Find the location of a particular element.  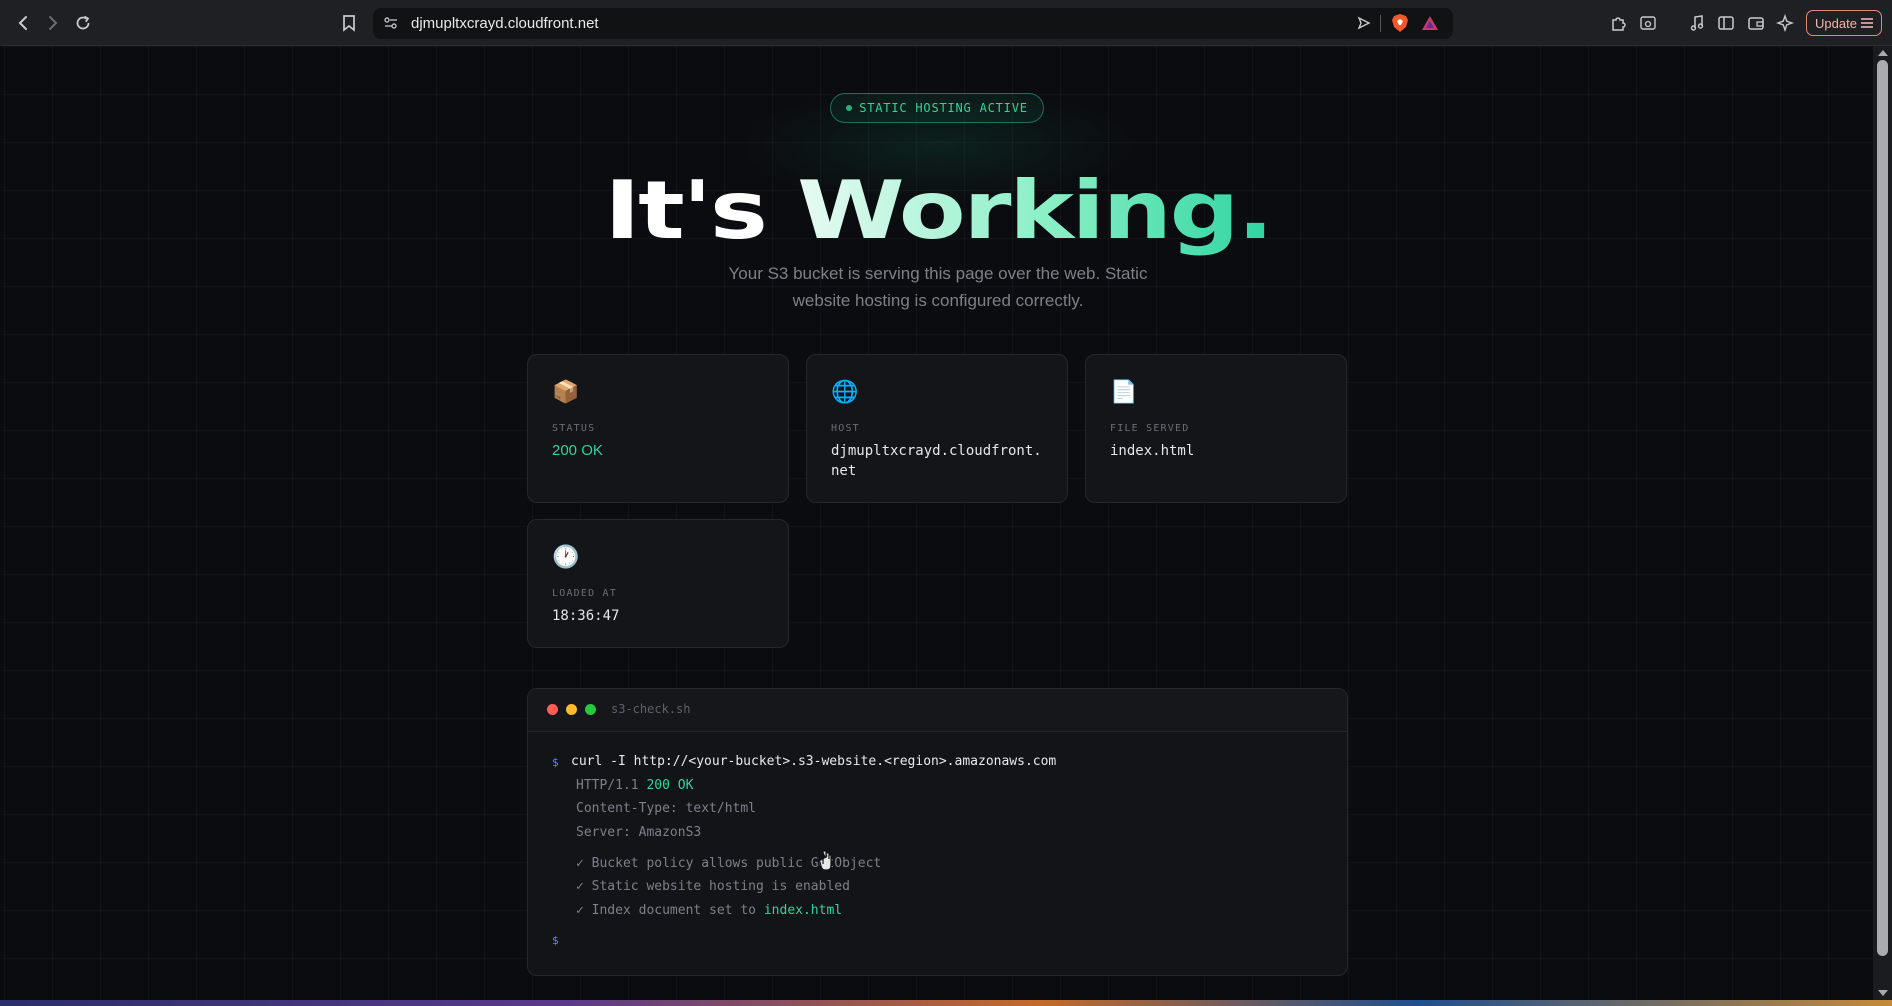

index-file-name: index.html is located at coordinates (803, 910).